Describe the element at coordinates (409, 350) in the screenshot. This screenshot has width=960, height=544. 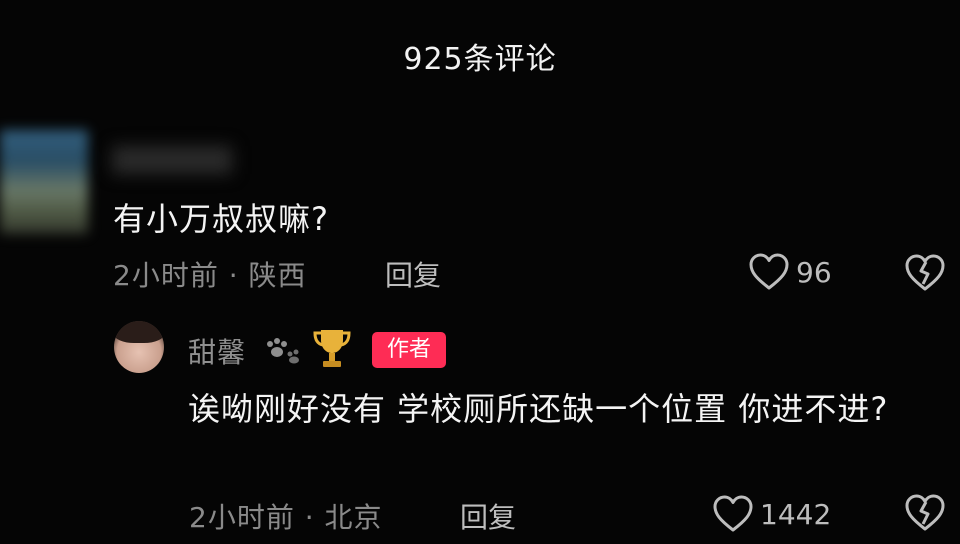
I see `author-badge: 作者` at that location.